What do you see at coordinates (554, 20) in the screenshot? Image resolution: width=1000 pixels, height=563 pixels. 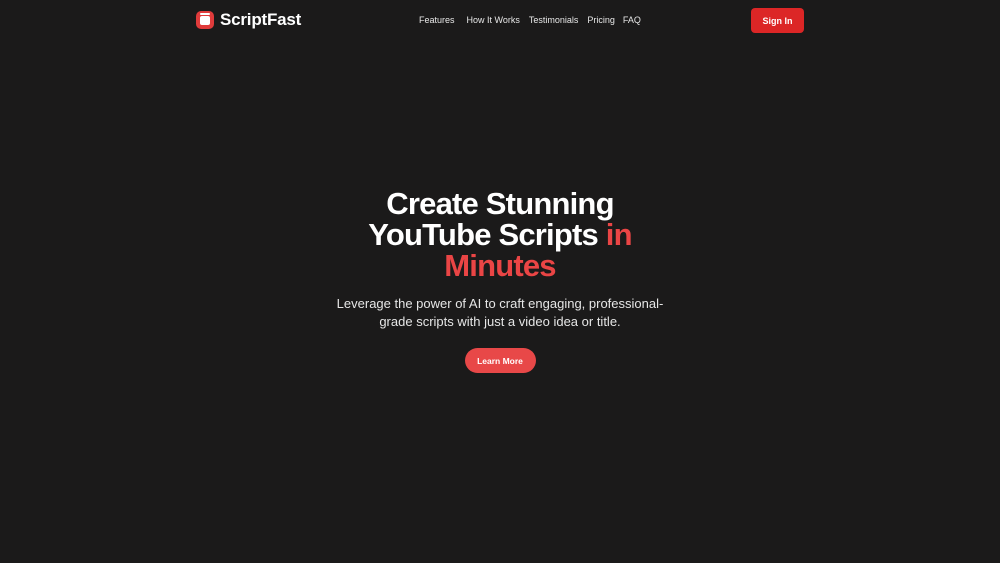 I see `nav-link-testimonials: Testimonials` at bounding box center [554, 20].